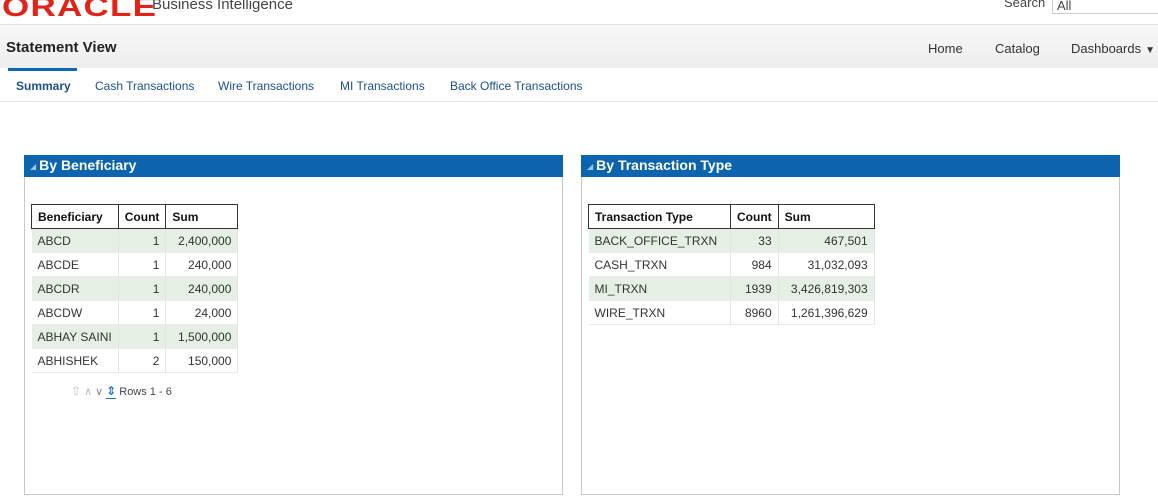 This screenshot has height=497, width=1158. I want to click on table-header-row: Beneficiary Count Sum, so click(135, 216).